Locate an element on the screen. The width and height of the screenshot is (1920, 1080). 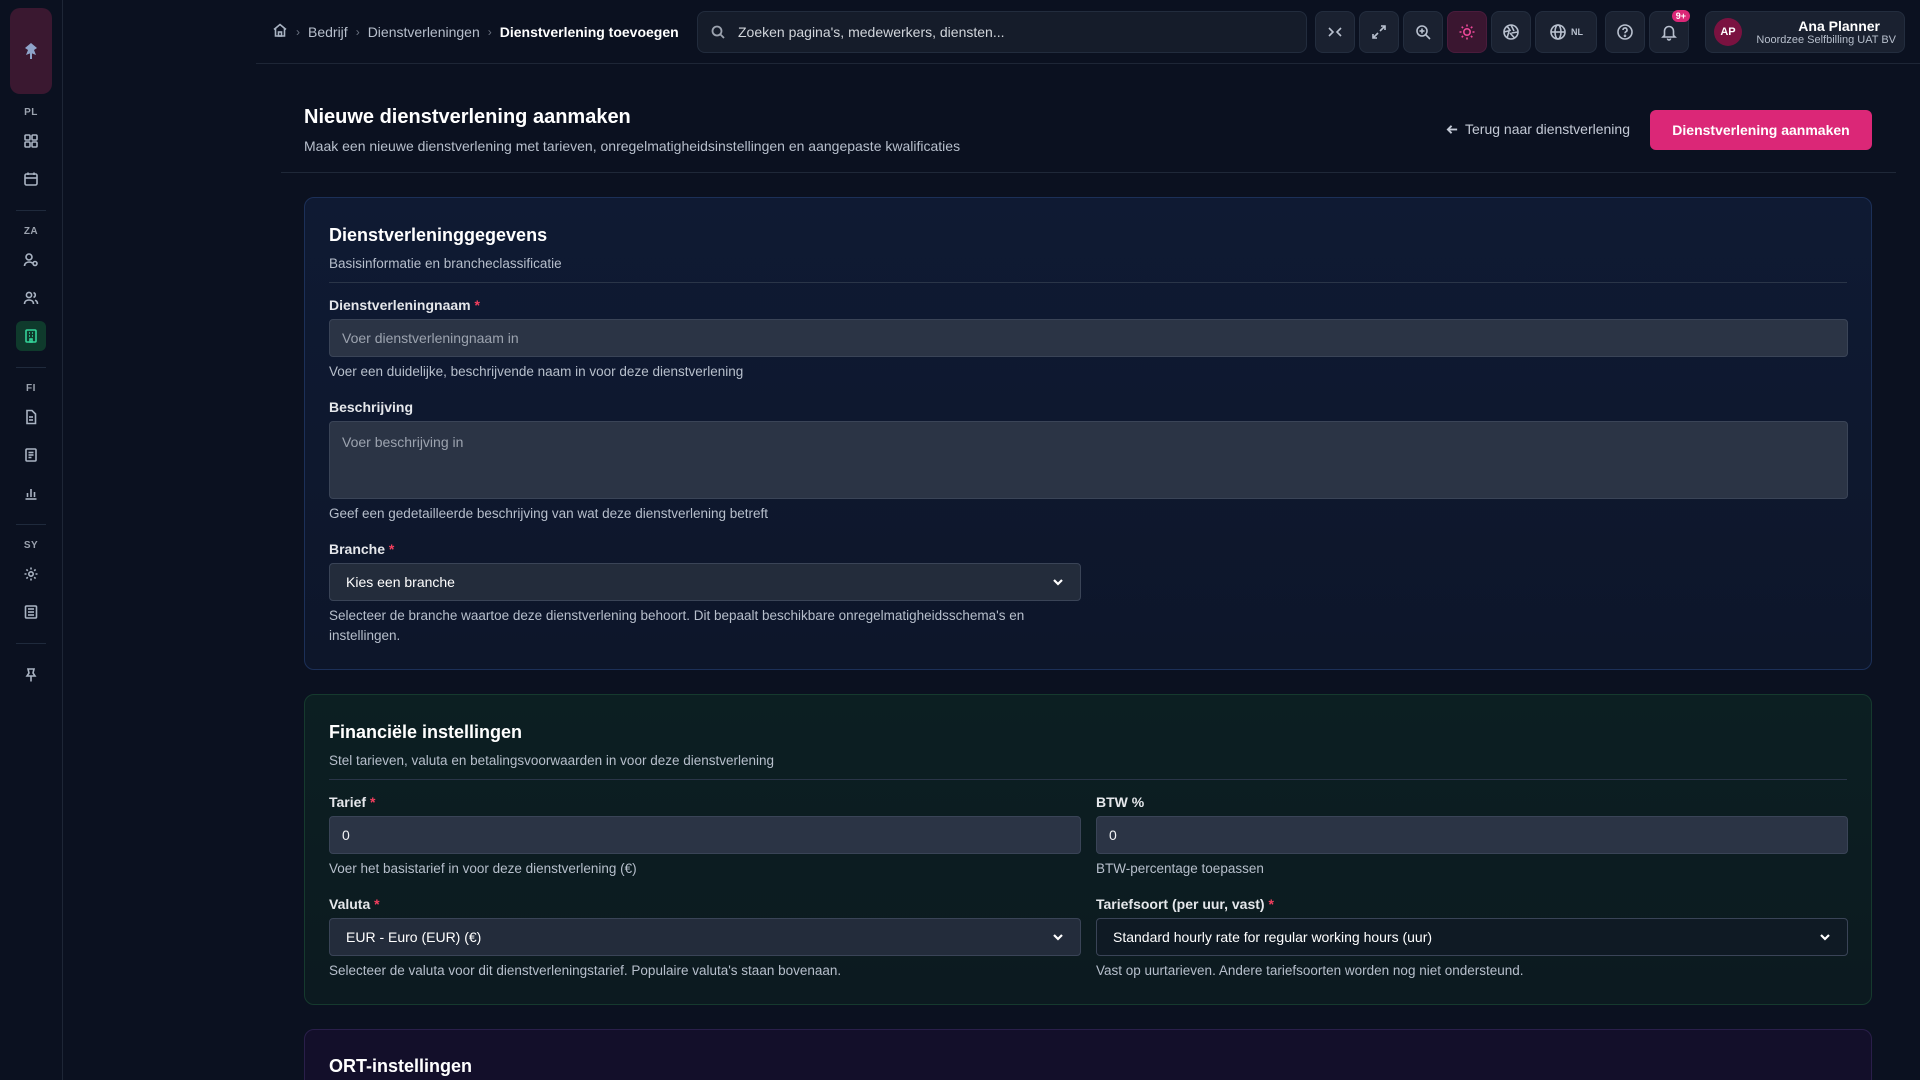
help-button is located at coordinates (1625, 32).